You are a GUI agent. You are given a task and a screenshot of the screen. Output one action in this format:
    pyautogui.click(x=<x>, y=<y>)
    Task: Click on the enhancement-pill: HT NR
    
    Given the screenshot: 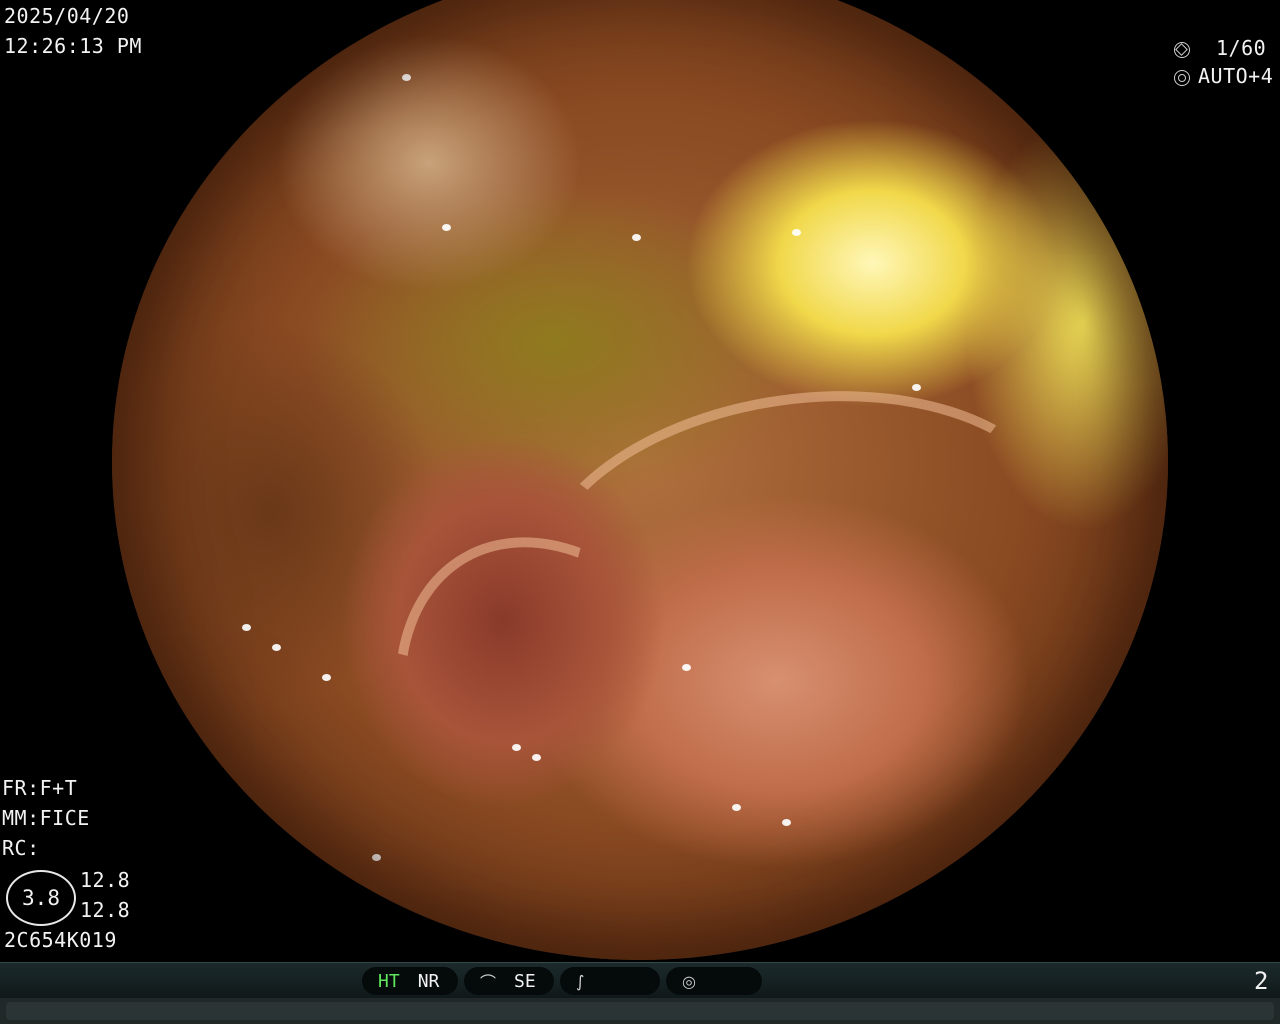 What is the action you would take?
    pyautogui.click(x=410, y=981)
    